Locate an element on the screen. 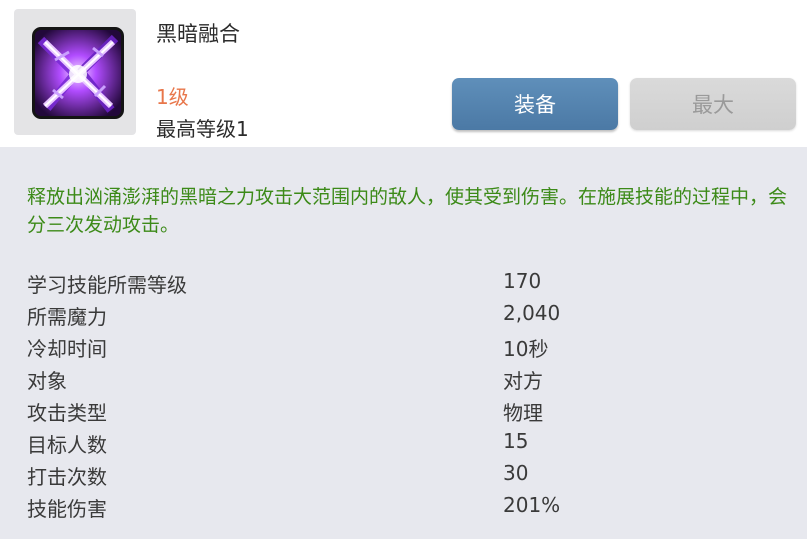 This screenshot has height=539, width=807. stat-row-required-level: 学习技能所需等级 170 is located at coordinates (407, 281).